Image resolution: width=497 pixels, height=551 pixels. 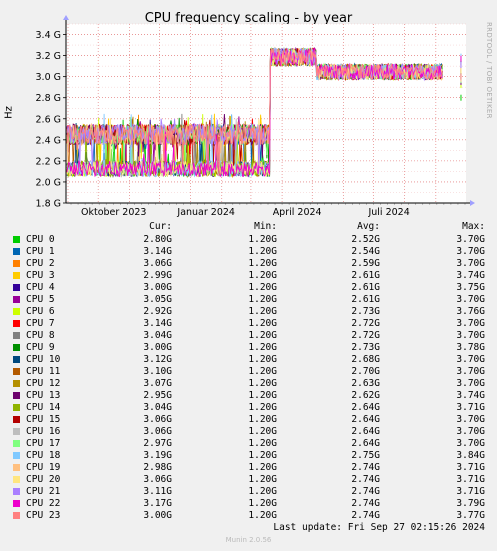 What do you see at coordinates (157, 443) in the screenshot?
I see `legend-cur-value: 2.97G` at bounding box center [157, 443].